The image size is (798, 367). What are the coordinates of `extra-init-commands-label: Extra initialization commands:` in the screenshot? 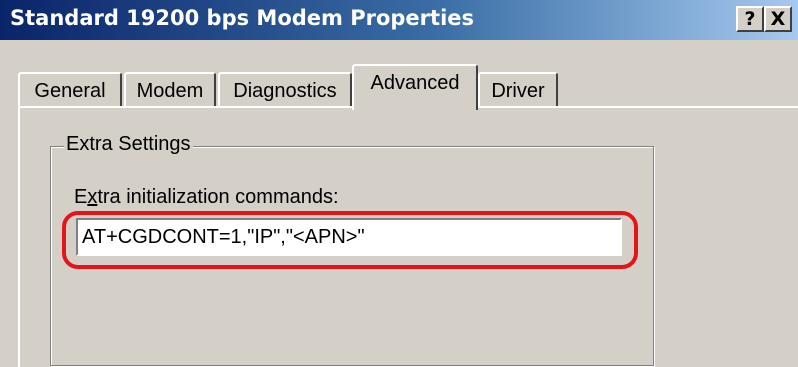 It's located at (206, 197).